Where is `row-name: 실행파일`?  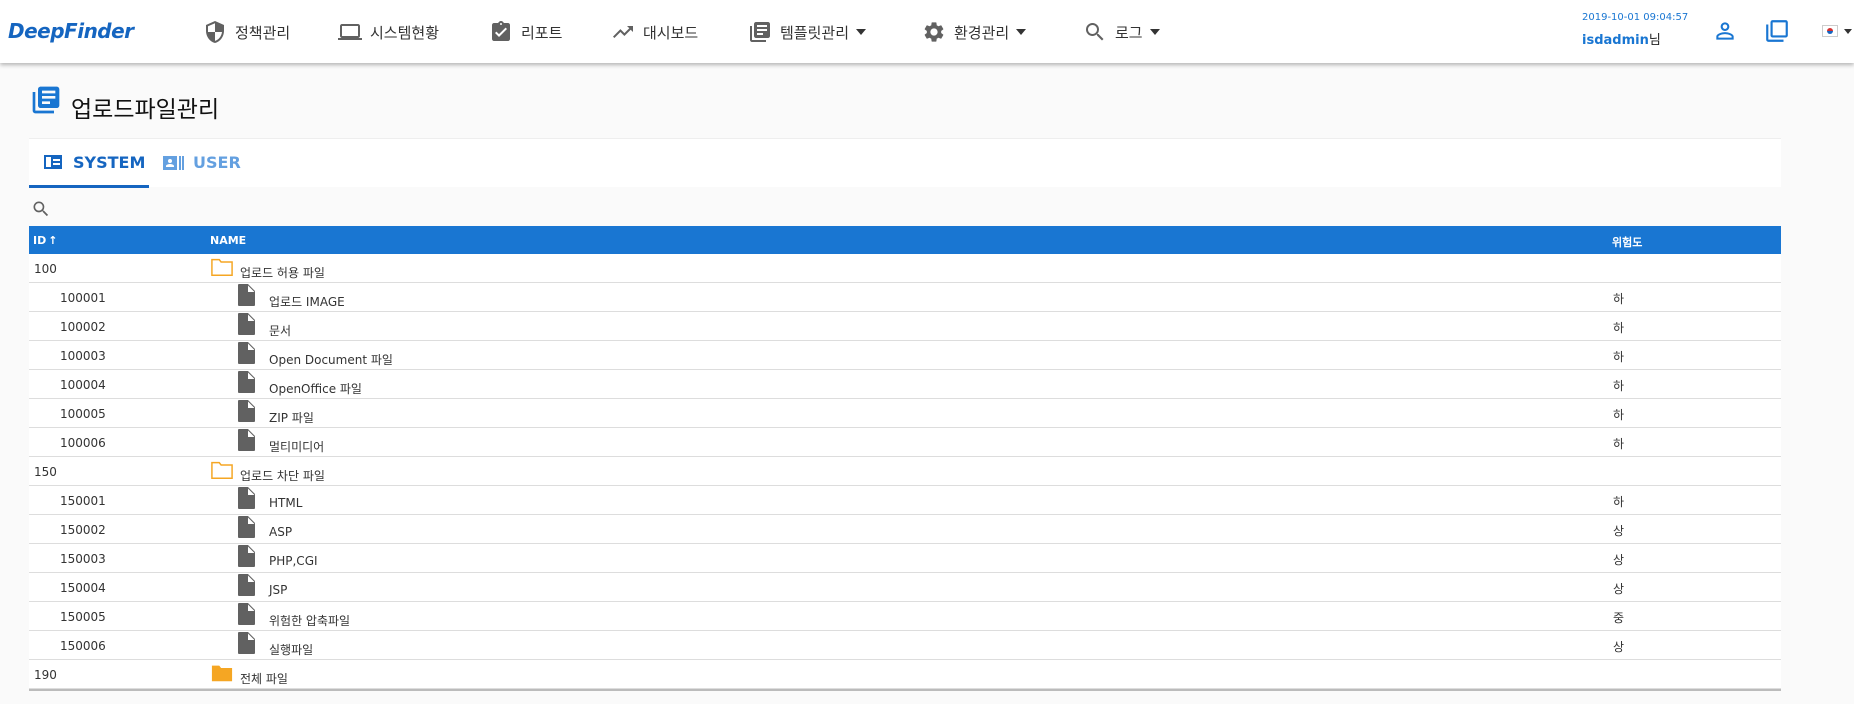 row-name: 실행파일 is located at coordinates (291, 650).